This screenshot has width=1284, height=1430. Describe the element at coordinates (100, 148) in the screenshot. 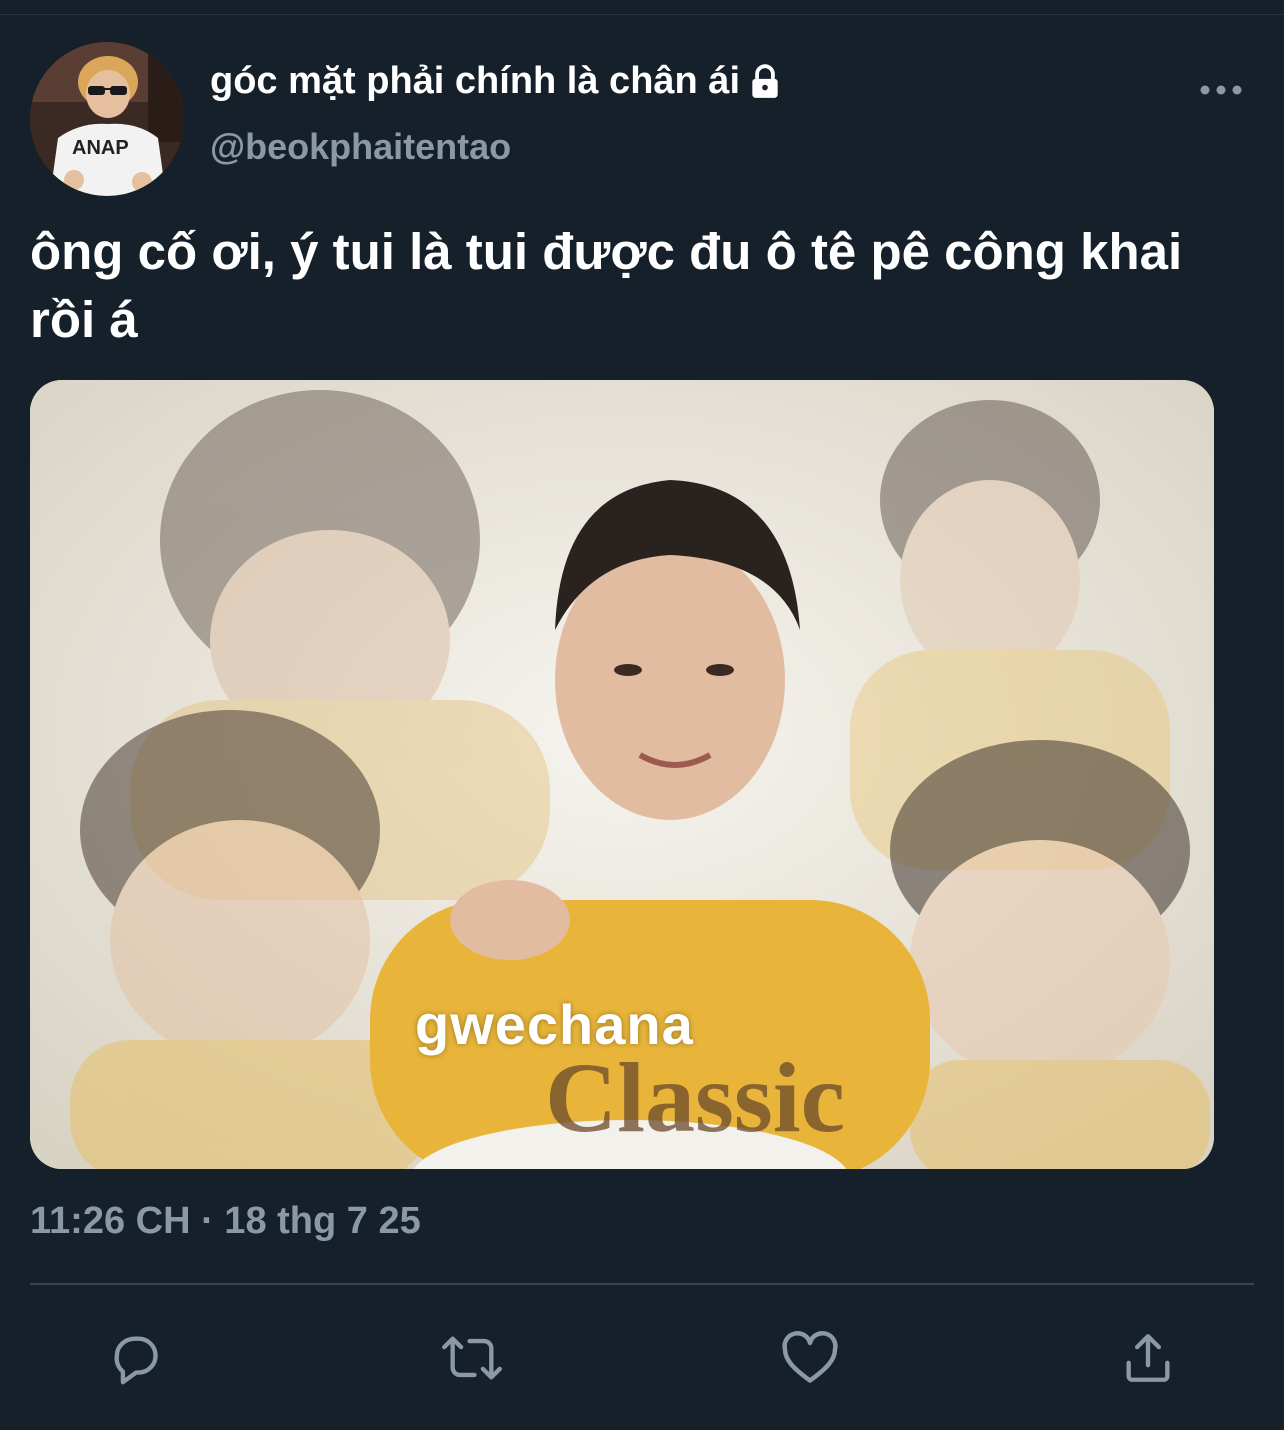

I see `avatar-shirt-text: ANAP` at that location.